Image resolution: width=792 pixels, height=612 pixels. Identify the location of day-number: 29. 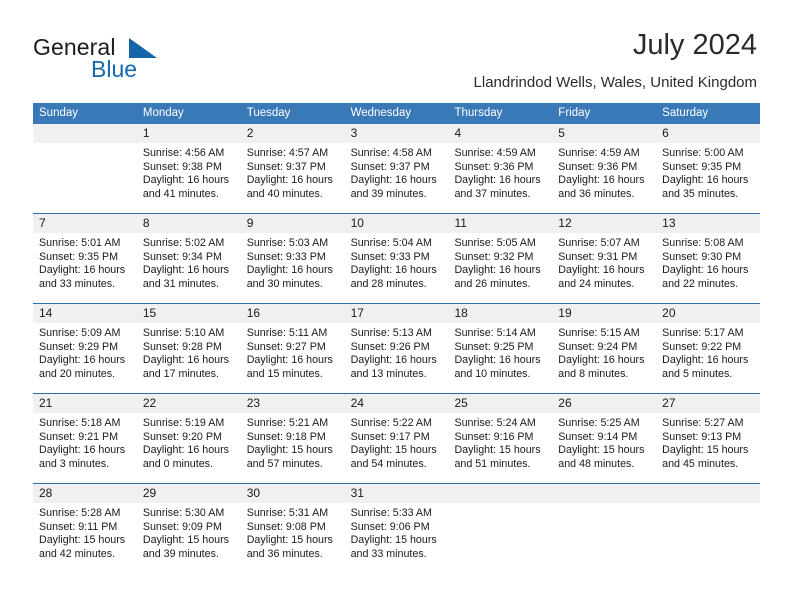
(189, 493).